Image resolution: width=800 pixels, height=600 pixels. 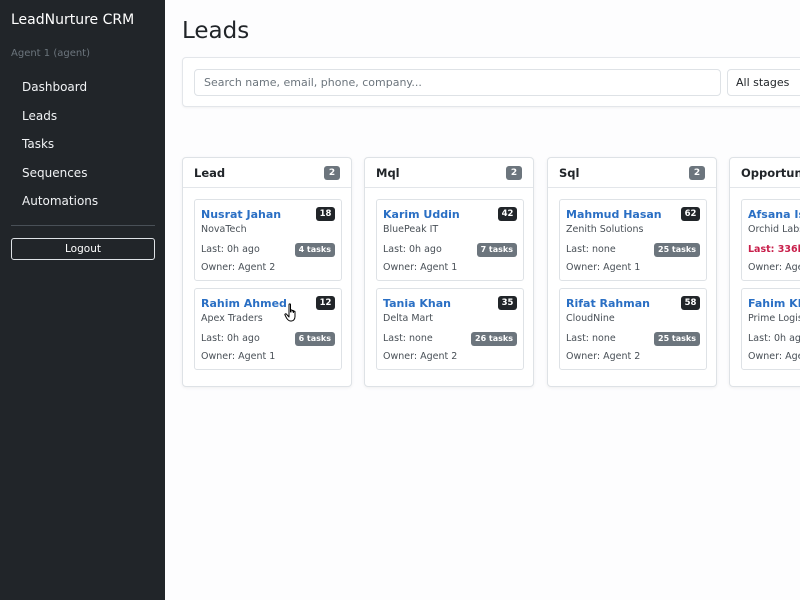 What do you see at coordinates (507, 303) in the screenshot?
I see `lead-score-badge: 35` at bounding box center [507, 303].